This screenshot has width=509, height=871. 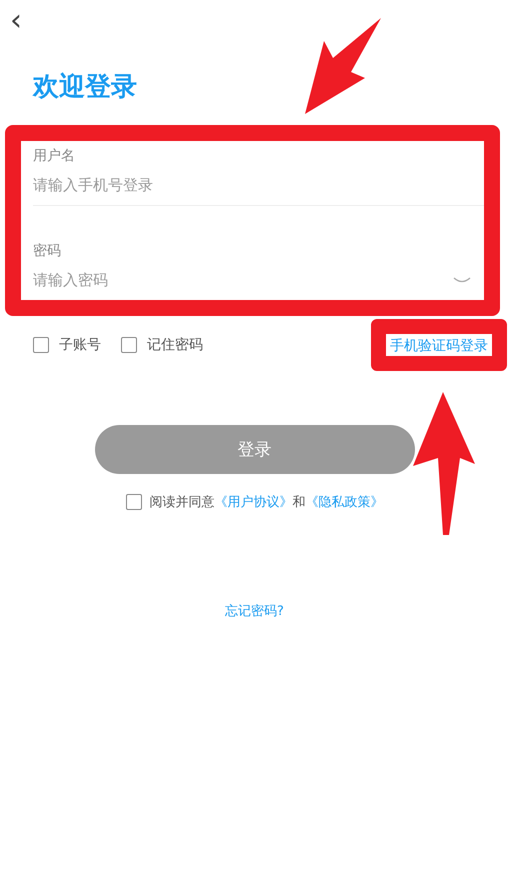 I want to click on login-button: 登录, so click(x=254, y=449).